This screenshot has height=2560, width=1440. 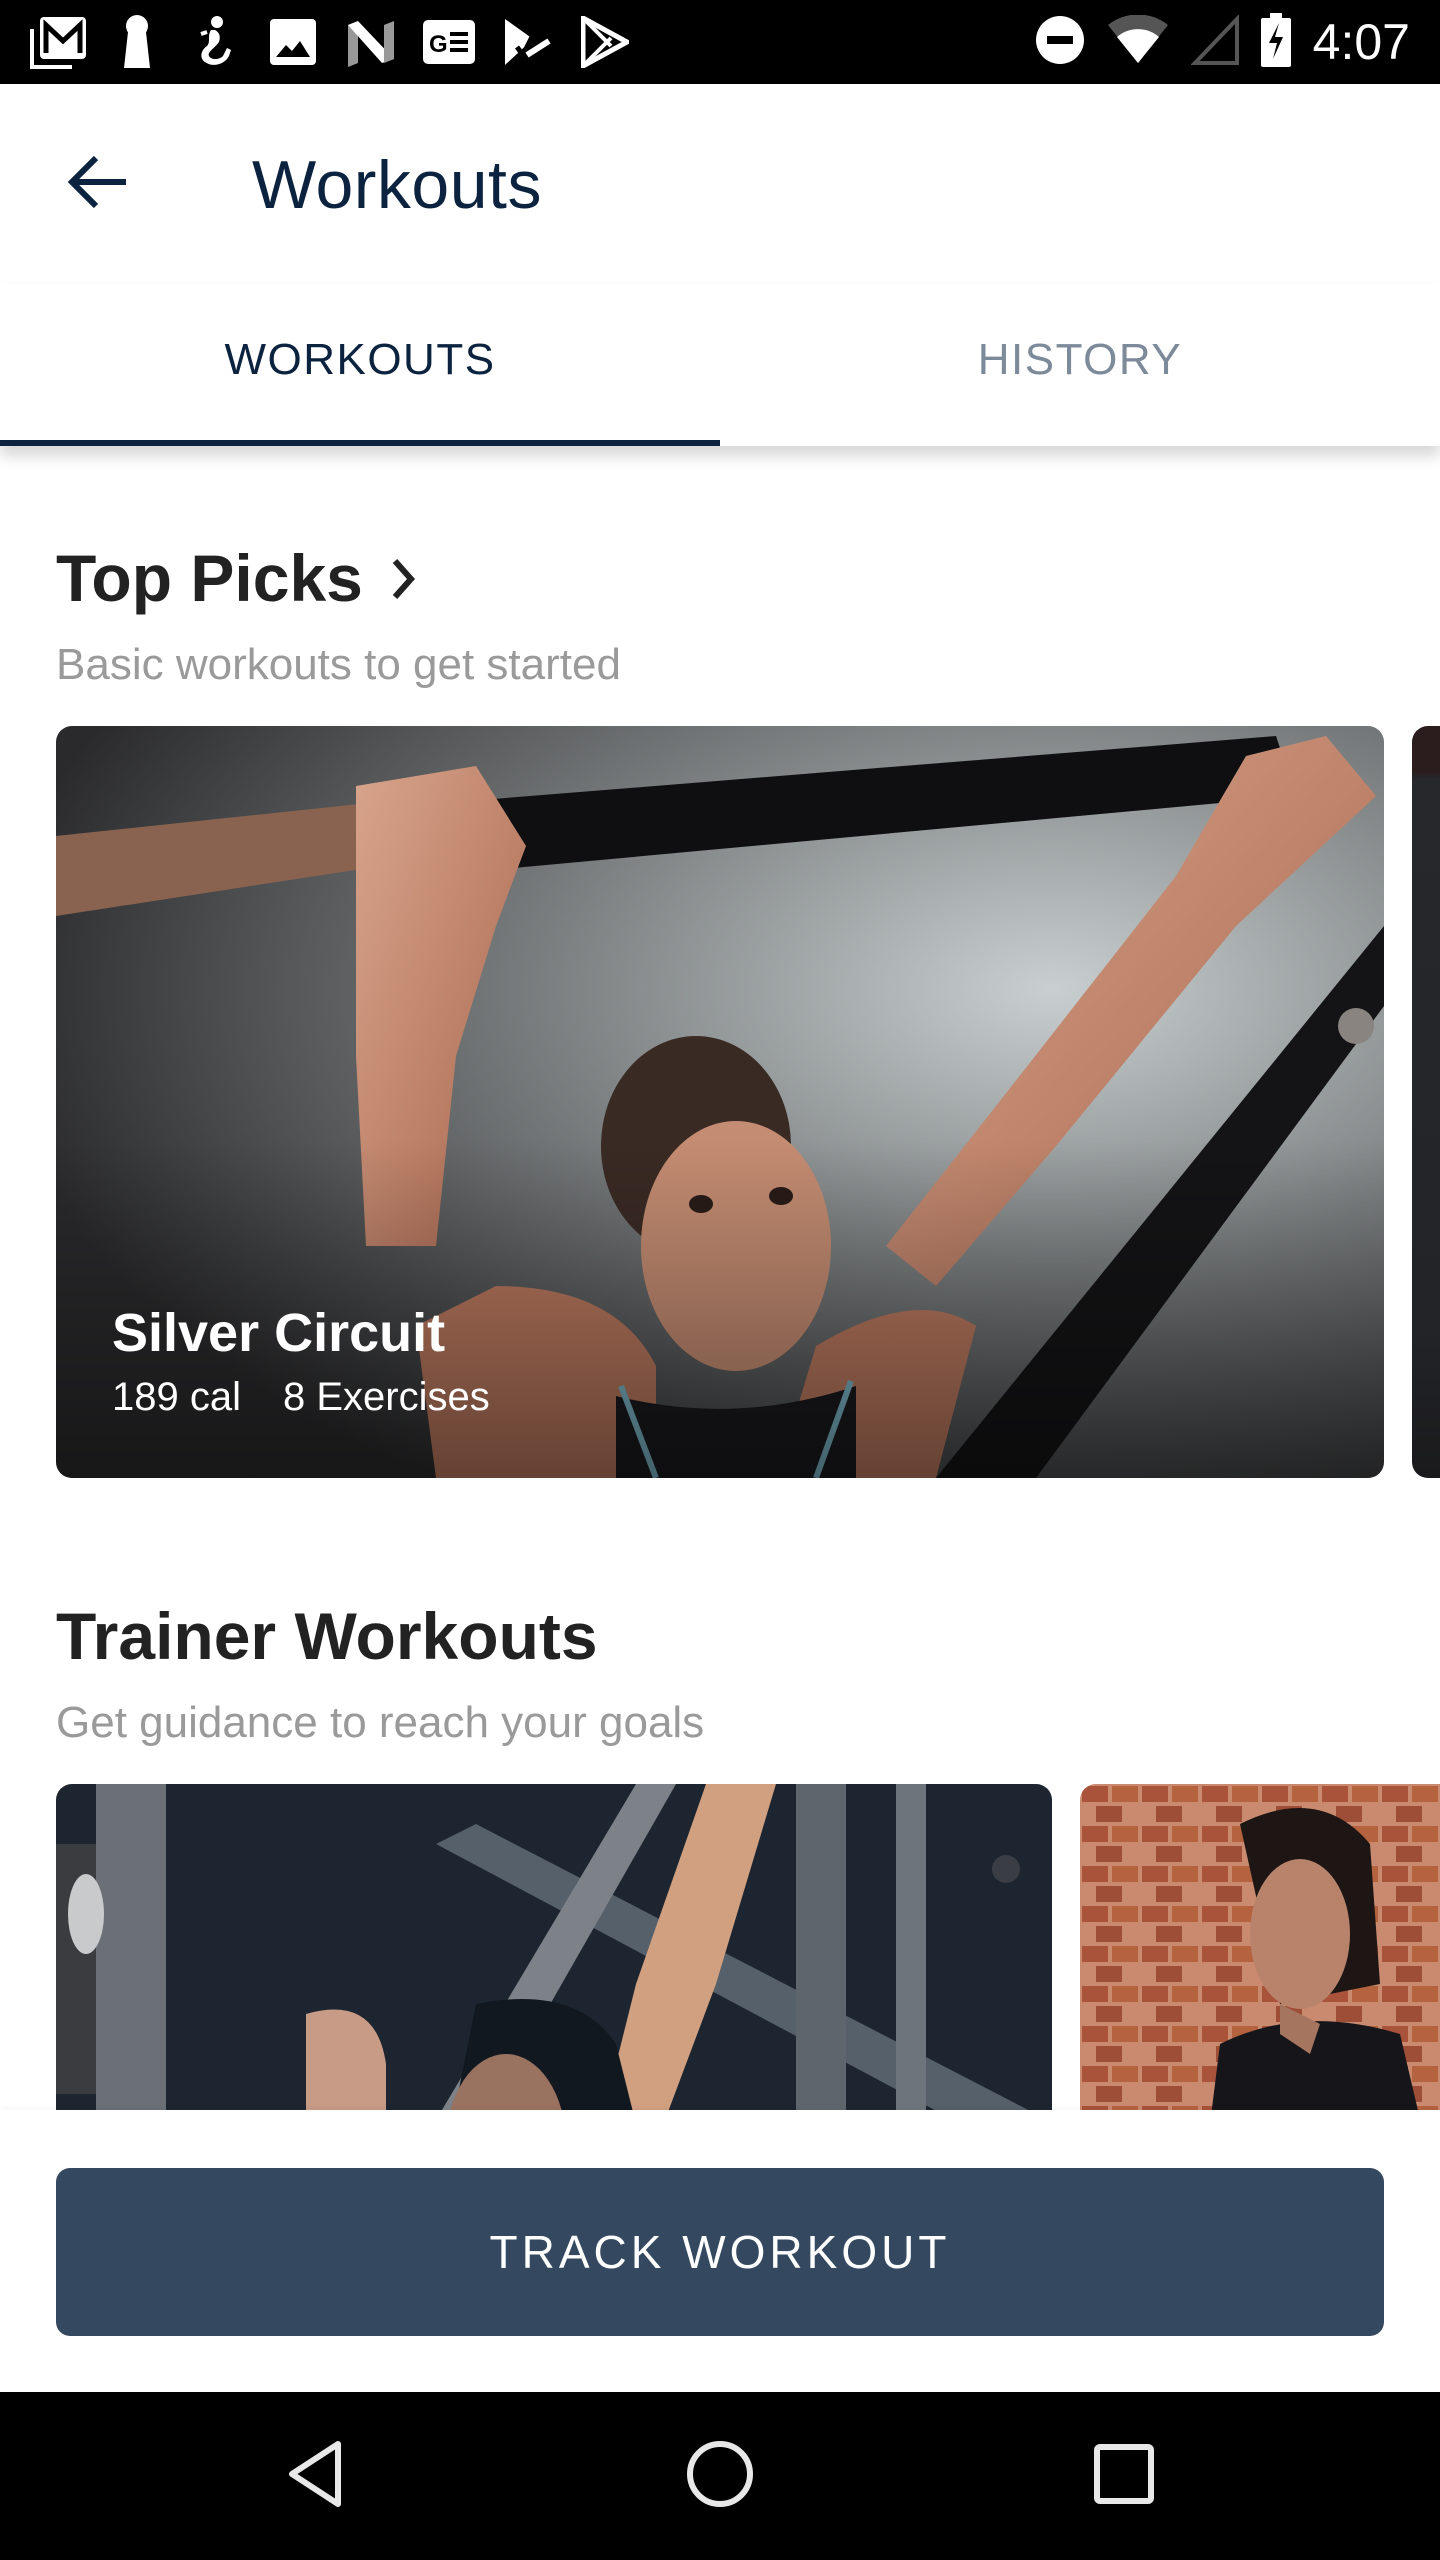 What do you see at coordinates (137, 42) in the screenshot?
I see `keyhole-icon` at bounding box center [137, 42].